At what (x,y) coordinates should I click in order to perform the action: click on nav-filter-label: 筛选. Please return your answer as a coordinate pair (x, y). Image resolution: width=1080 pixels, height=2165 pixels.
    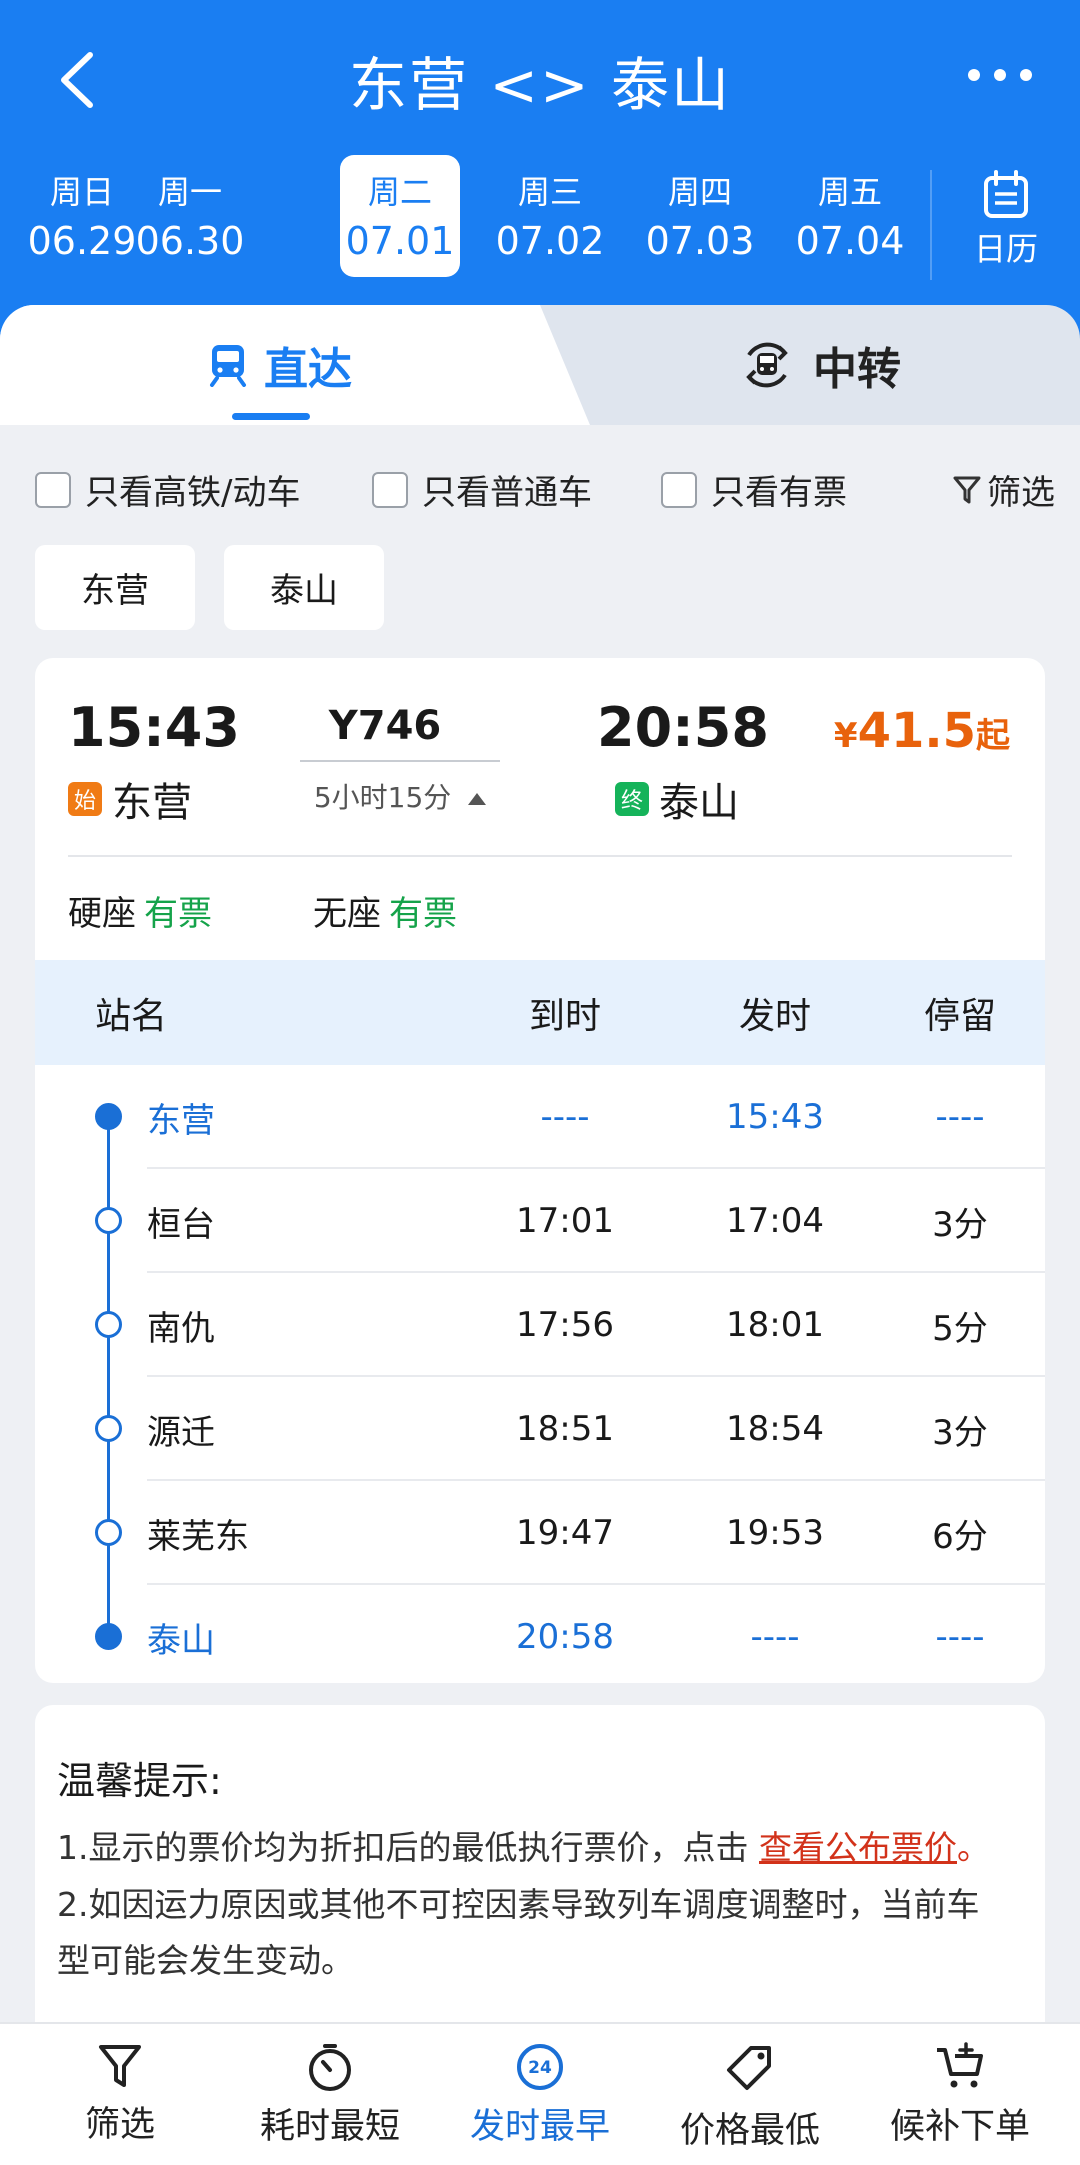
    Looking at the image, I should click on (119, 2125).